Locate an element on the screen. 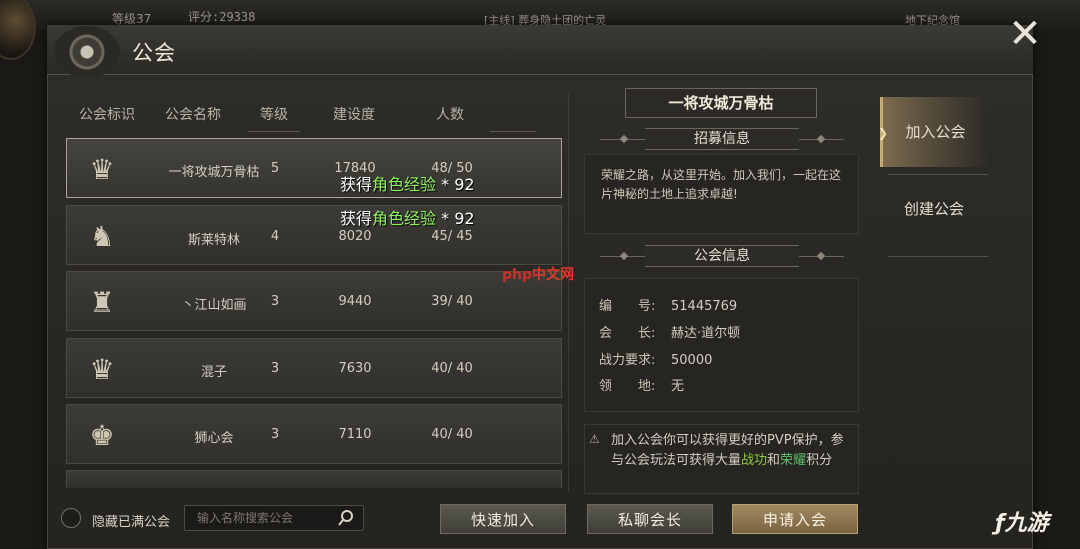  header-guild-build: 建设度 is located at coordinates (354, 115).